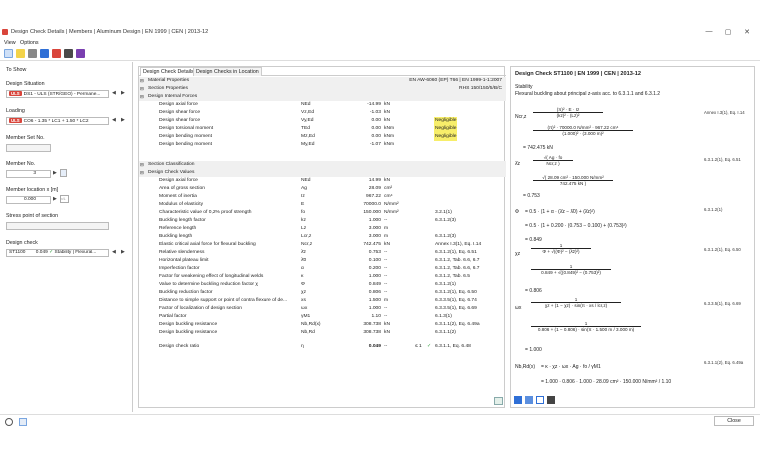  I want to click on close-window-button: ✕, so click(747, 32).